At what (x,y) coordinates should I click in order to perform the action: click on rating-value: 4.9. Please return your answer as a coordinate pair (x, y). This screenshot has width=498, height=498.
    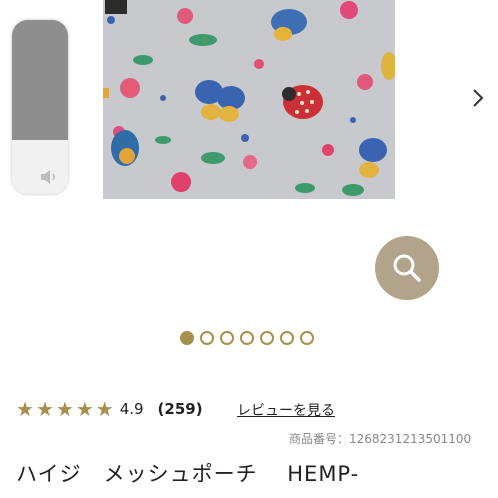
    Looking at the image, I should click on (131, 409).